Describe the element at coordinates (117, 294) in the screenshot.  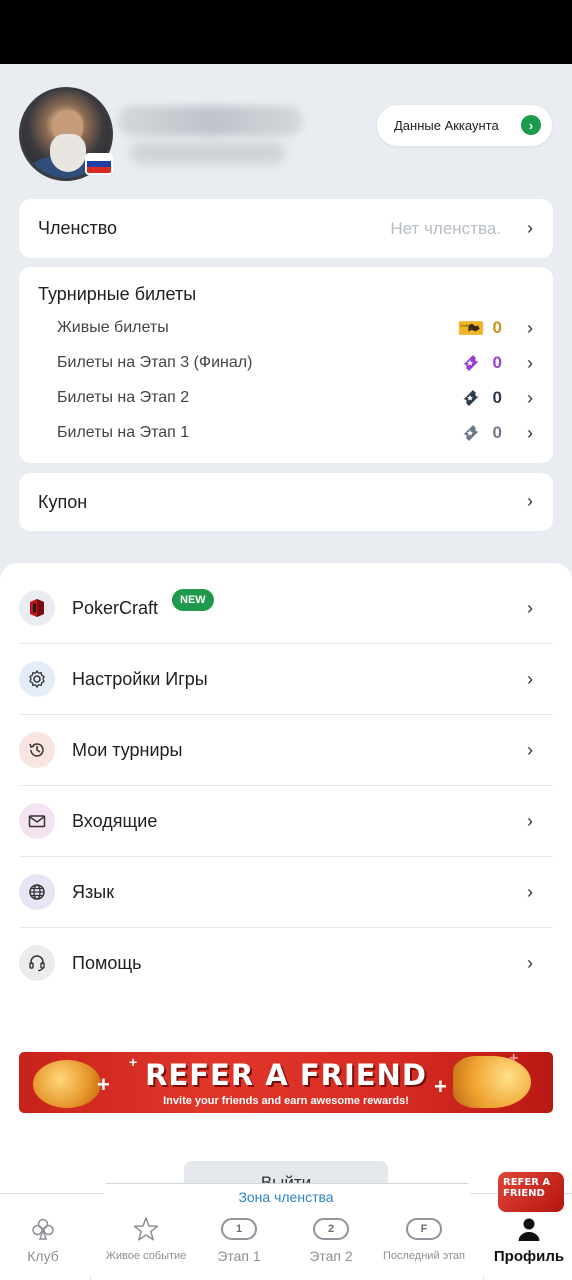
I see `tickets-title: Турнирные билеты` at that location.